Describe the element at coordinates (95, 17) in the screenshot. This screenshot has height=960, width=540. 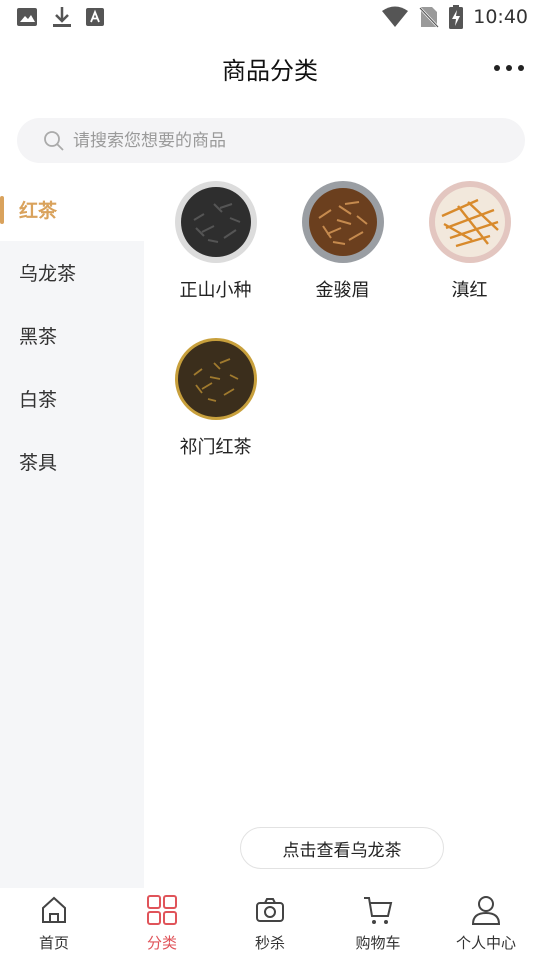
I see `font-icon` at that location.